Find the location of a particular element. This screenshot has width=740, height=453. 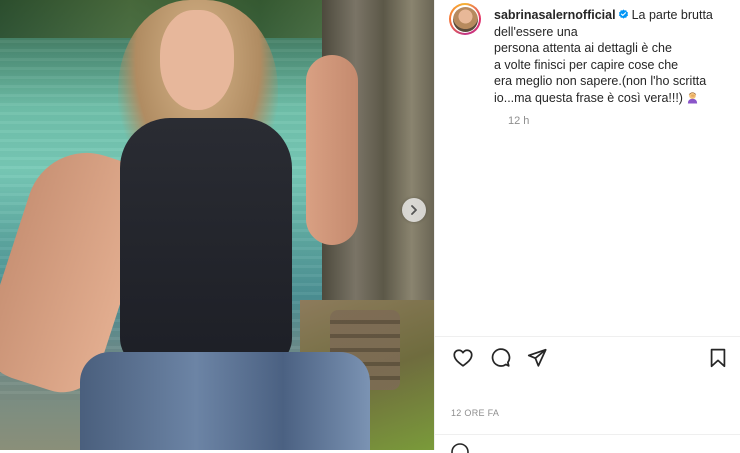

caption-line-3: persona attenta ai dettagli è che is located at coordinates (583, 48).